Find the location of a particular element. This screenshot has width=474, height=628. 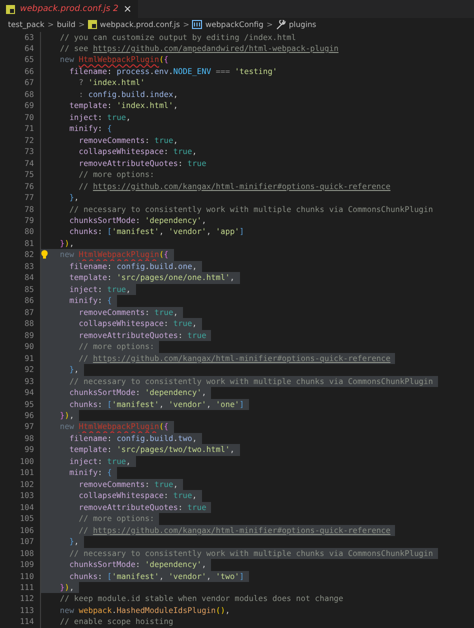

editor-tab: webpack.prod.conf.js 2 × is located at coordinates (69, 9).